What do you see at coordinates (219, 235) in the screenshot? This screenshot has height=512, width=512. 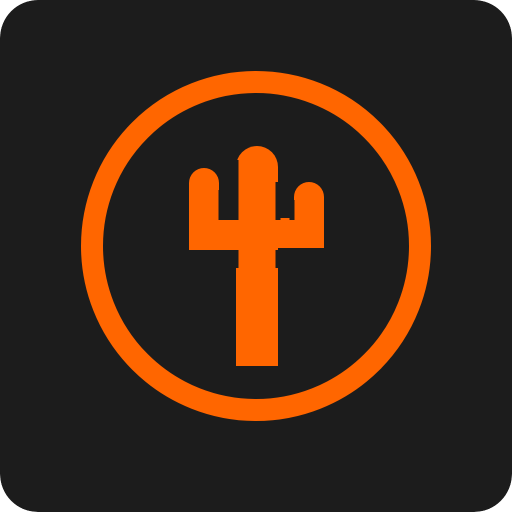 I see `cactus-left-arm-join` at bounding box center [219, 235].